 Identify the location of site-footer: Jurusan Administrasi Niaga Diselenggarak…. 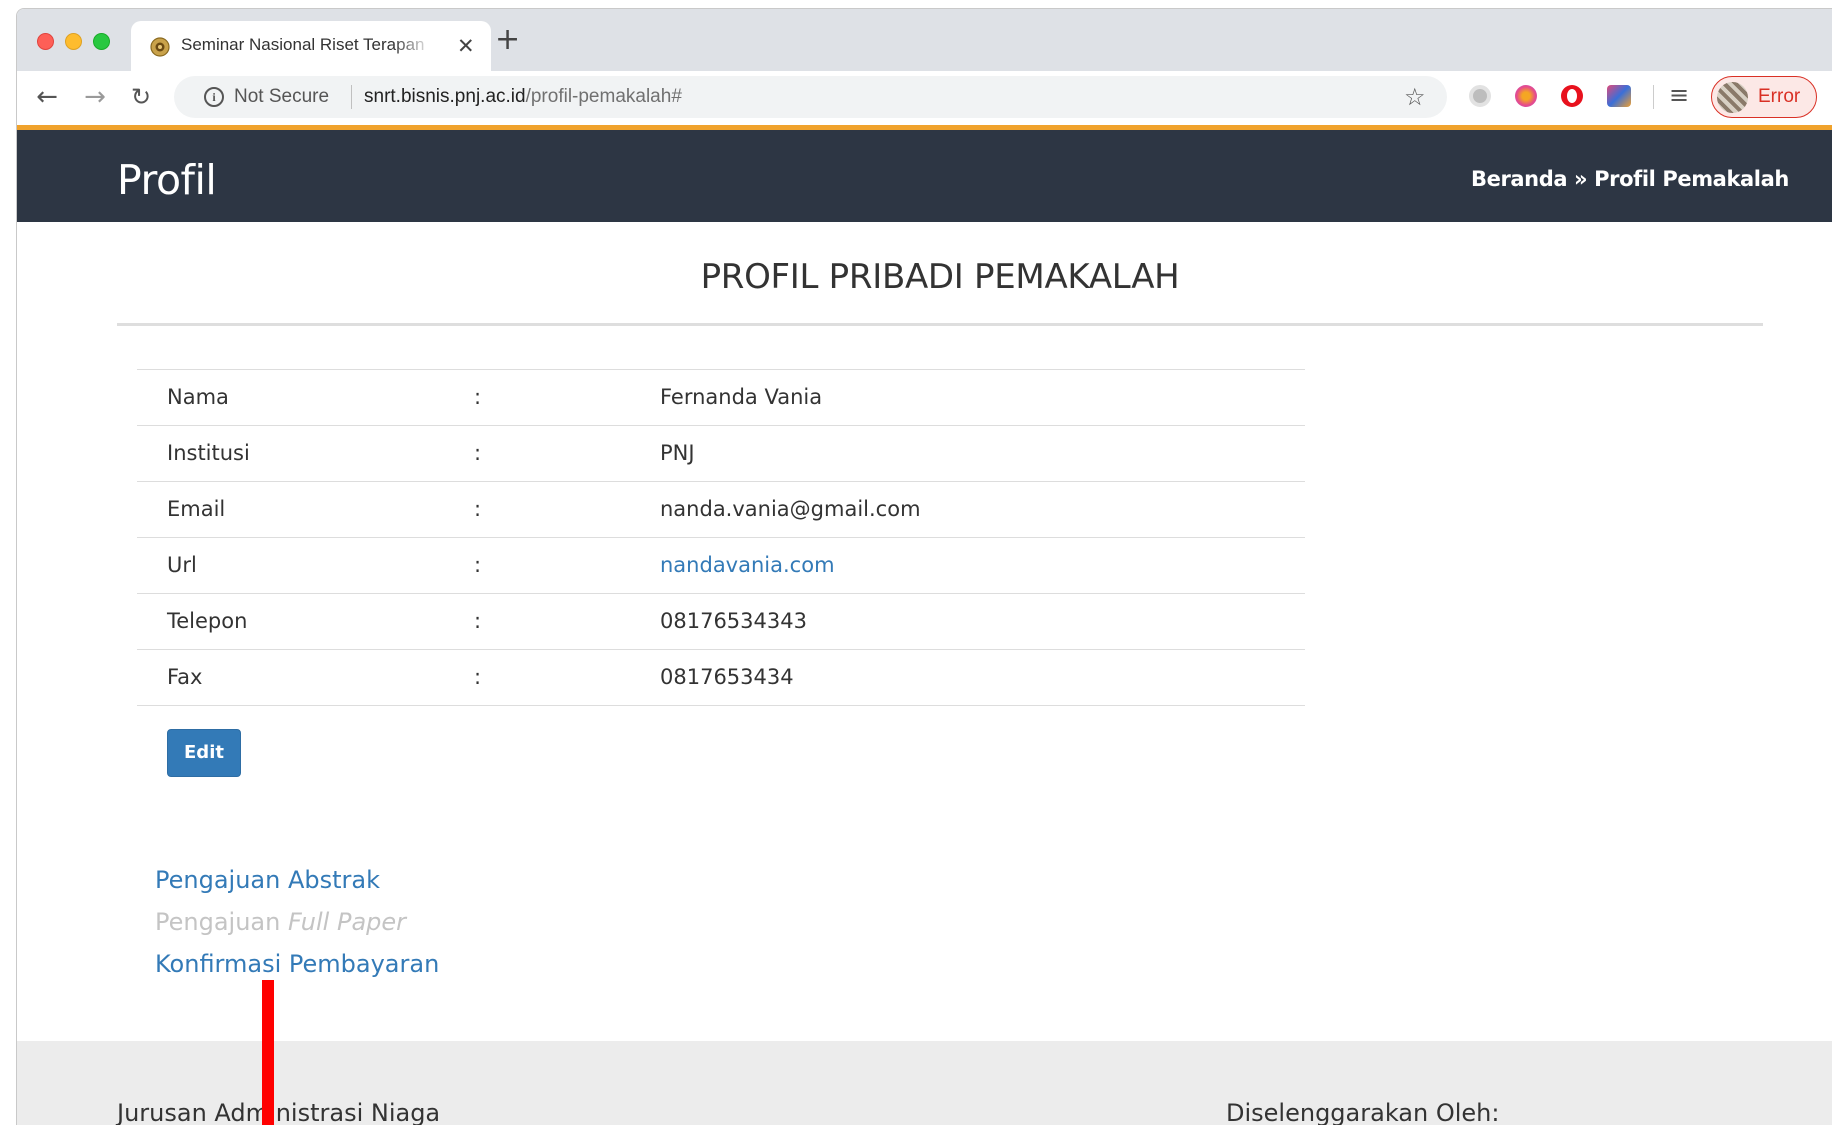
(924, 1083).